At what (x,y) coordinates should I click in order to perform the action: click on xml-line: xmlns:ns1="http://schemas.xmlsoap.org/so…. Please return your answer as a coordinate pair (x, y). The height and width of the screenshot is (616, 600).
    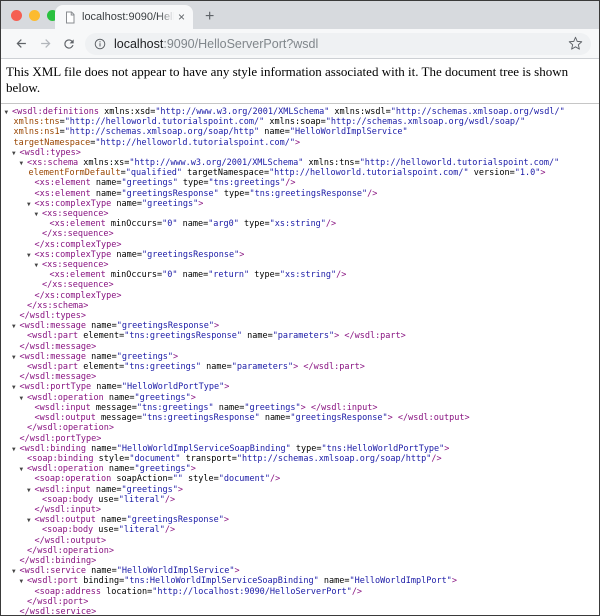
    Looking at the image, I should click on (210, 132).